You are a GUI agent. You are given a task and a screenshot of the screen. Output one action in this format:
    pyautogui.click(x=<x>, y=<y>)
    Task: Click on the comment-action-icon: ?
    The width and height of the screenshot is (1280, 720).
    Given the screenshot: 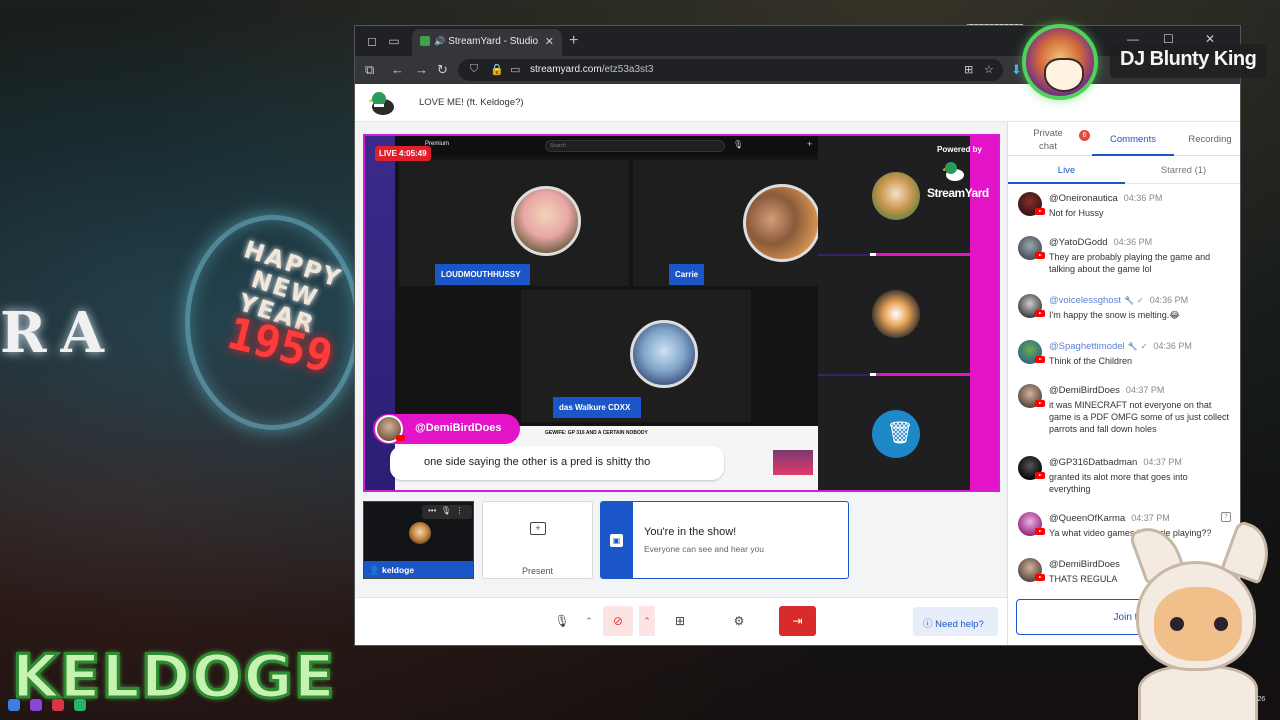 What is the action you would take?
    pyautogui.click(x=1226, y=517)
    